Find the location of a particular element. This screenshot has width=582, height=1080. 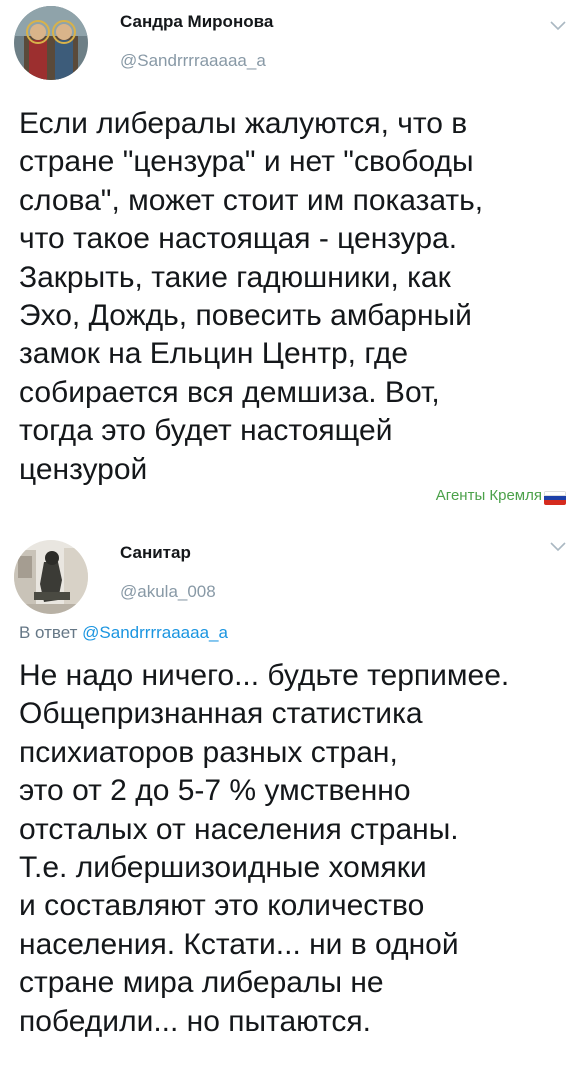

reply-prefix: В ответ is located at coordinates (51, 632).